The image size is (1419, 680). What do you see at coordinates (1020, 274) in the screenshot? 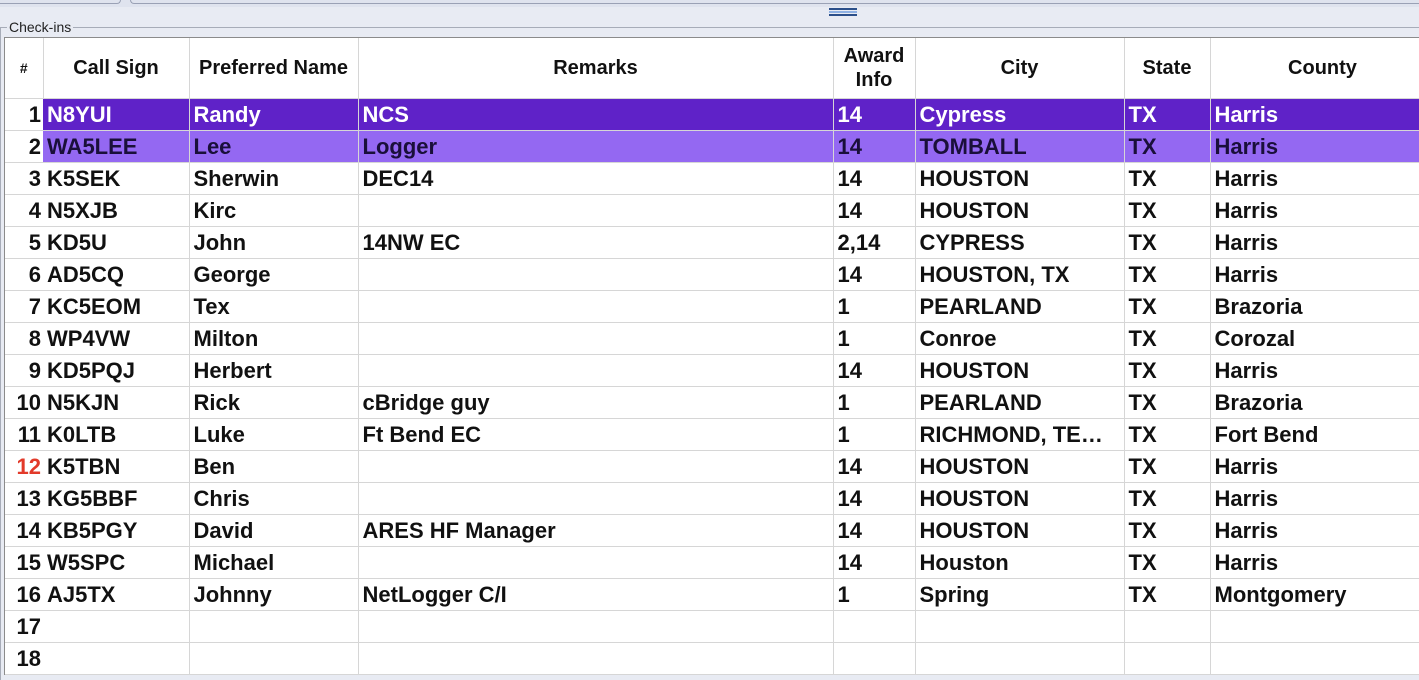
I see `cell-city: HOUSTON, TX` at bounding box center [1020, 274].